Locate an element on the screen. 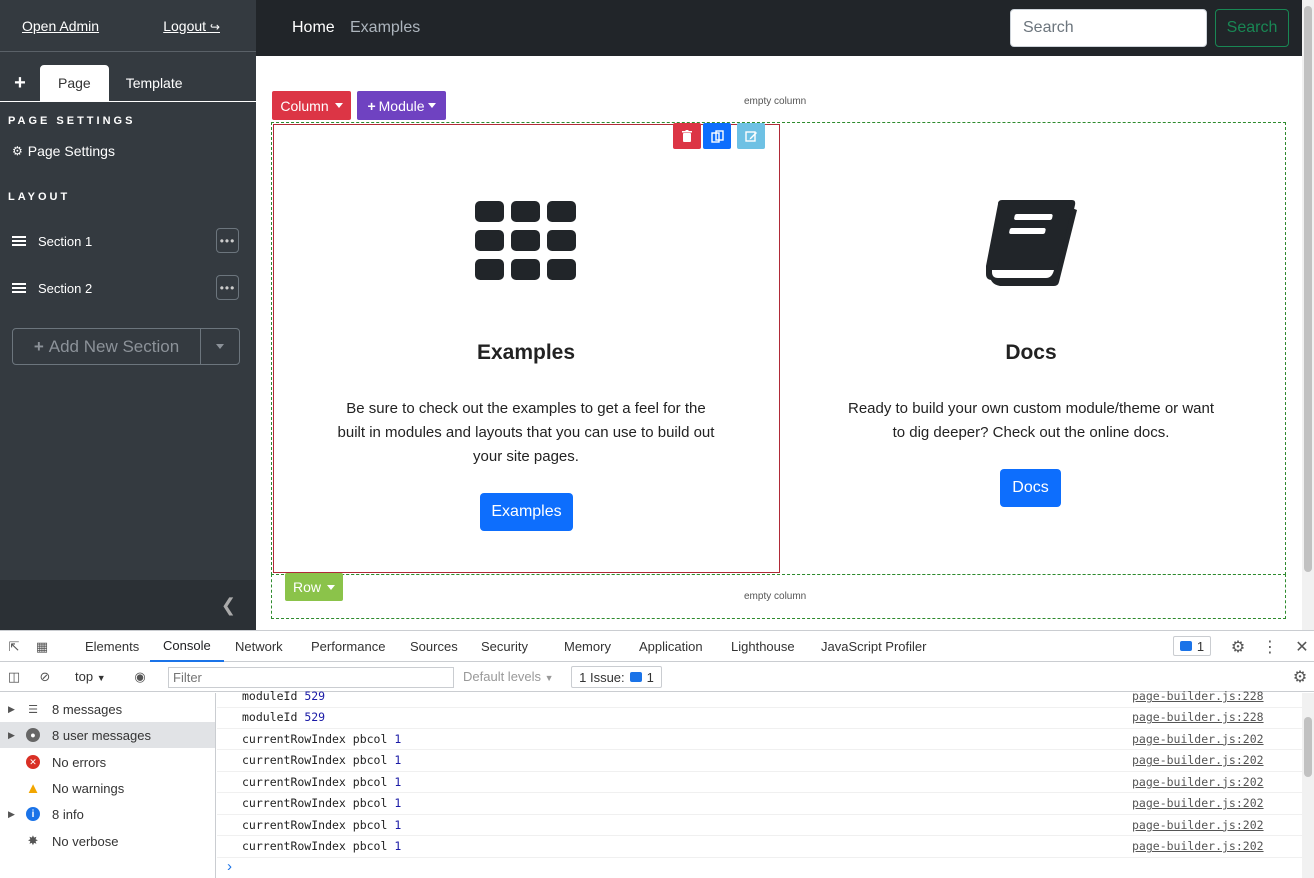  add-section-dropdown-toggle is located at coordinates (220, 346).